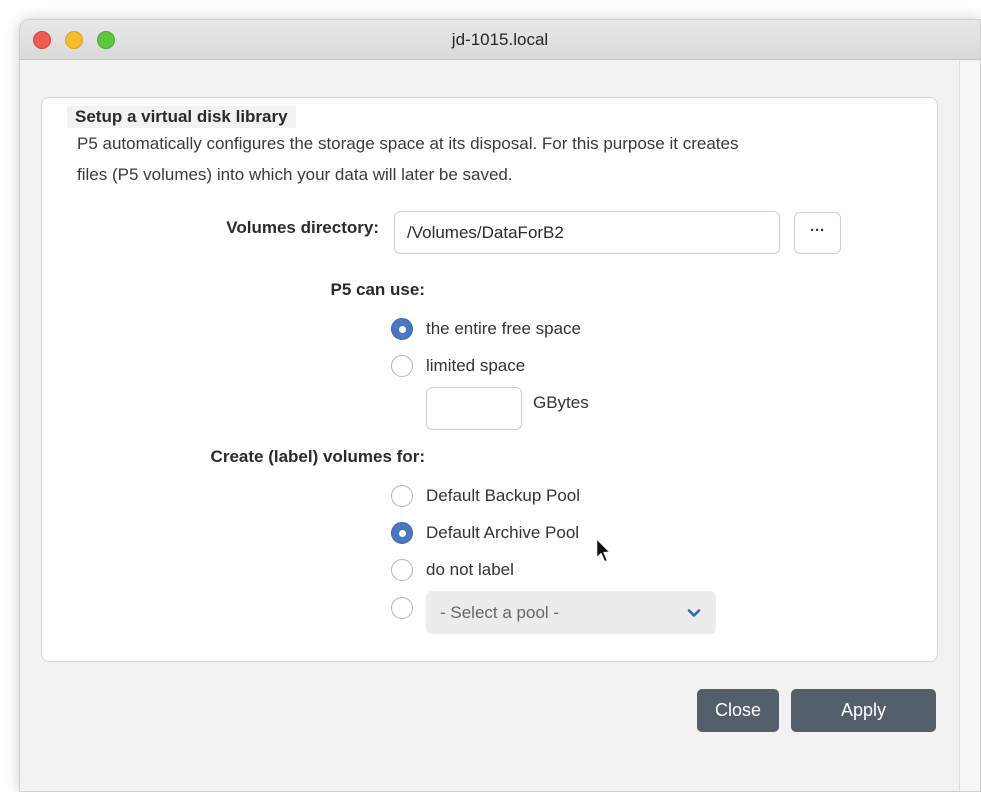 The width and height of the screenshot is (981, 792). What do you see at coordinates (302, 227) in the screenshot?
I see `volumes-directory-label: Volumes directory:` at bounding box center [302, 227].